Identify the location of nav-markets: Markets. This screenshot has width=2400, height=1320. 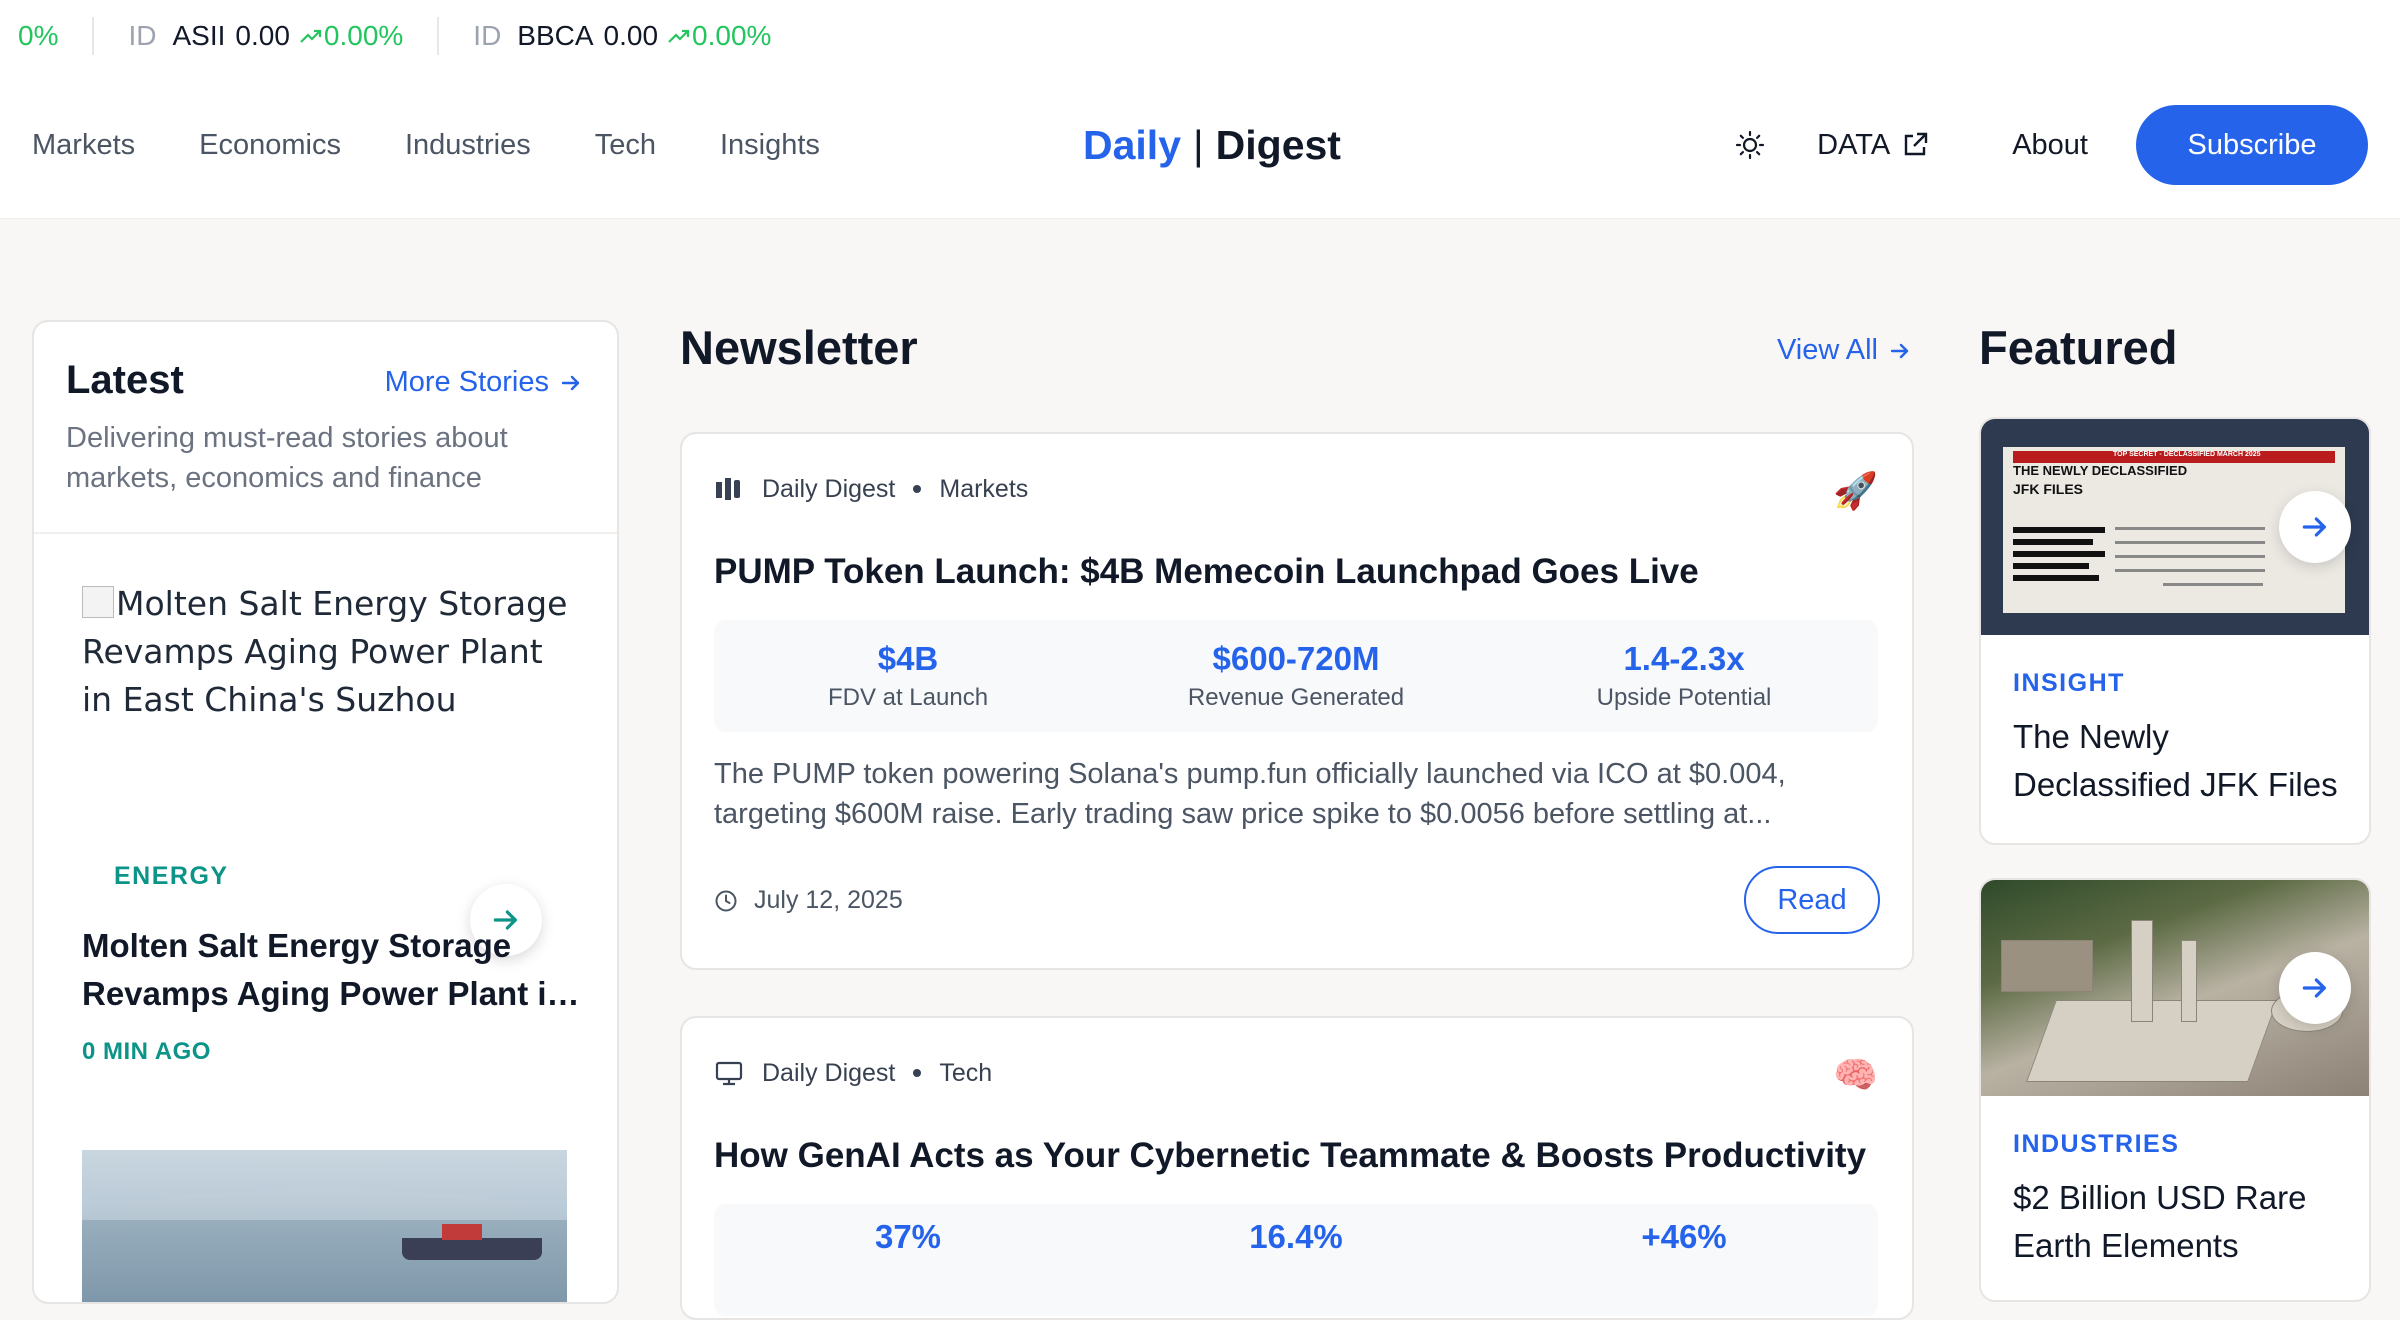
(83, 145).